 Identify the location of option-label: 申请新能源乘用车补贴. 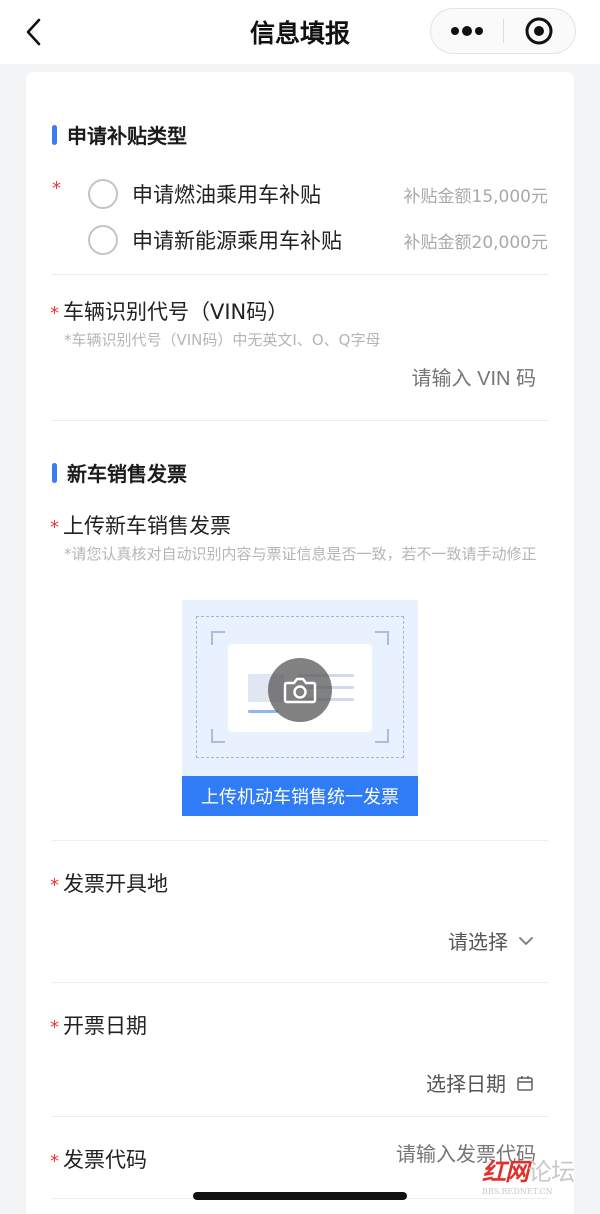
(237, 241).